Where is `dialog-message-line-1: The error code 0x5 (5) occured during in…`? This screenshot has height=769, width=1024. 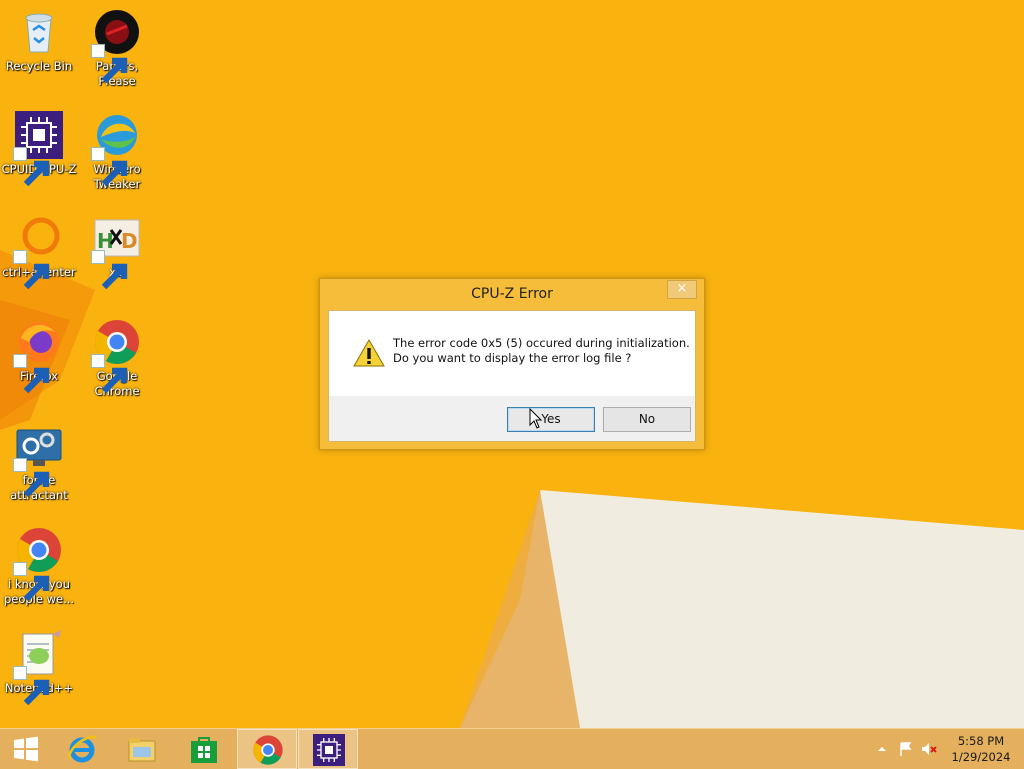 dialog-message-line-1: The error code 0x5 (5) occured during in… is located at coordinates (541, 343).